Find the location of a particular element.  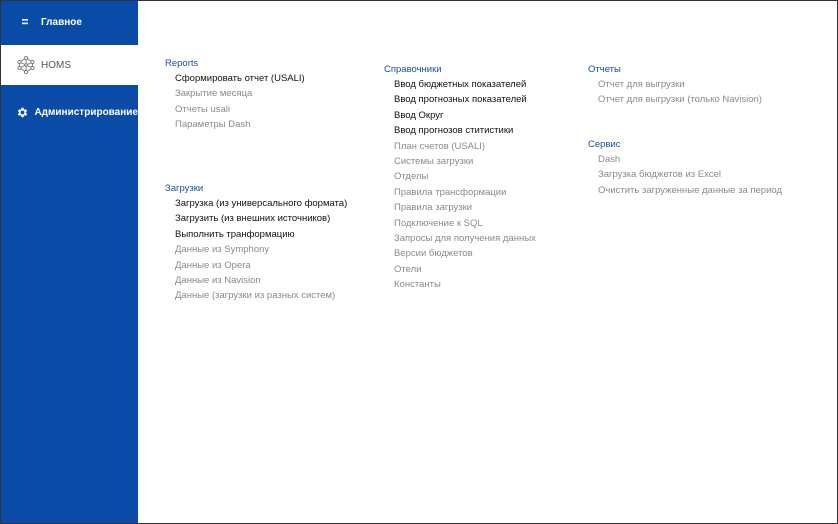

menu-link: Ввод бюджетных показателей is located at coordinates (460, 84).